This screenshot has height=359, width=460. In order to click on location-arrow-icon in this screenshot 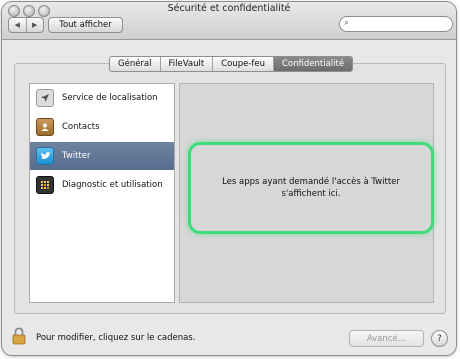, I will do `click(45, 98)`.